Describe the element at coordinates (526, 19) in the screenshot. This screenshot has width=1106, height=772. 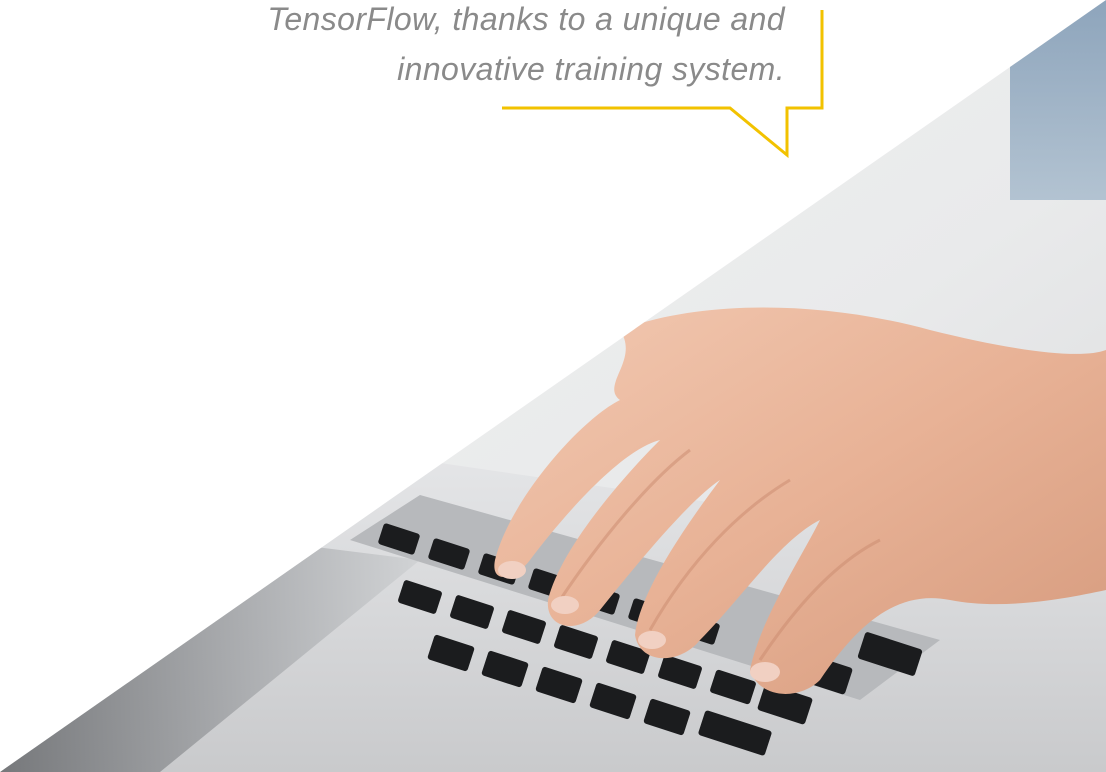
I see `quote-line-1: TensorFlow, thanks to a unique and` at that location.